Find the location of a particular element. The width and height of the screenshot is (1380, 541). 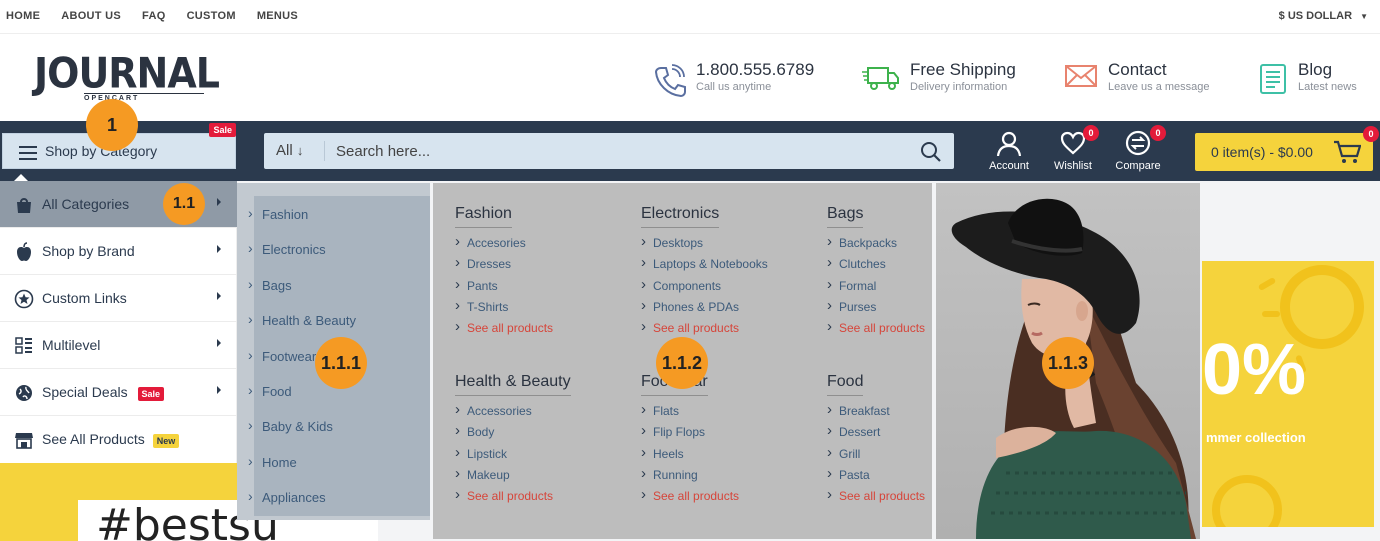

cart-button: 0 item(s) - $0.00 0 is located at coordinates (1287, 148).